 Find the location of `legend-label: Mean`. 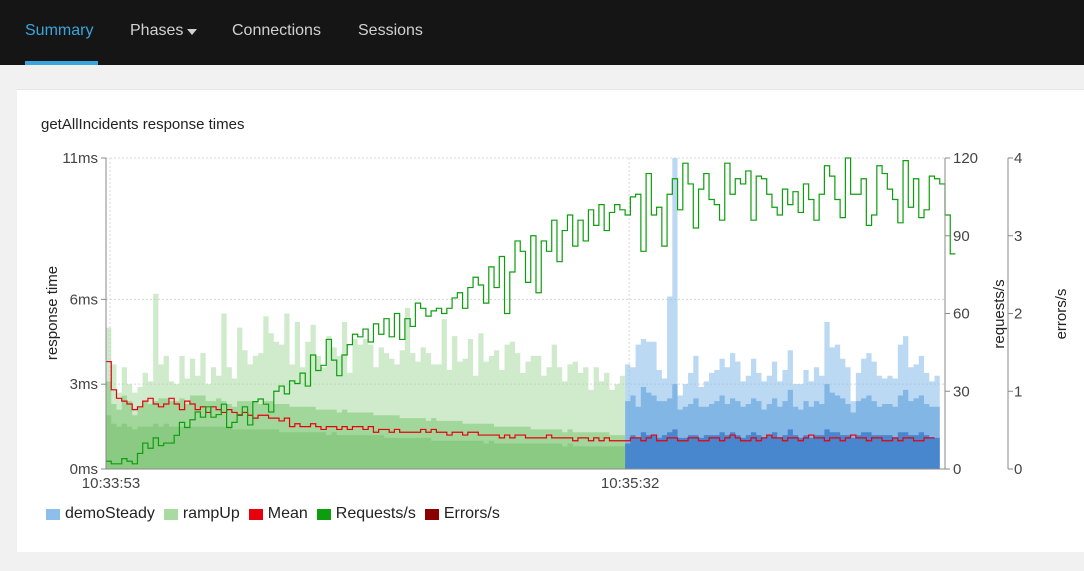

legend-label: Mean is located at coordinates (287, 513).